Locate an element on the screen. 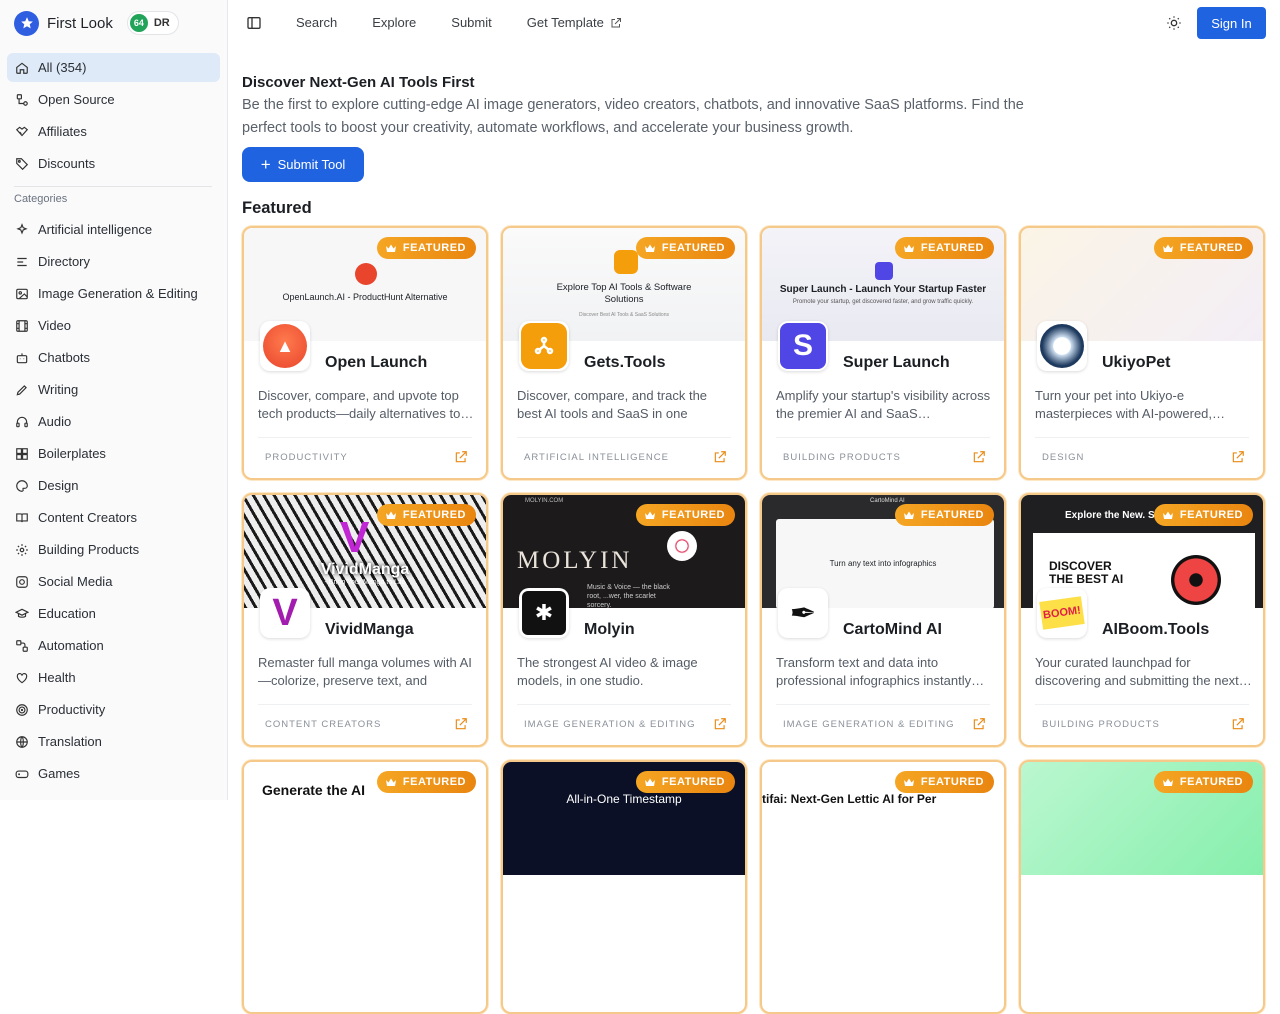  banner-text: Explore the New. Su is located at coordinates (1113, 515).